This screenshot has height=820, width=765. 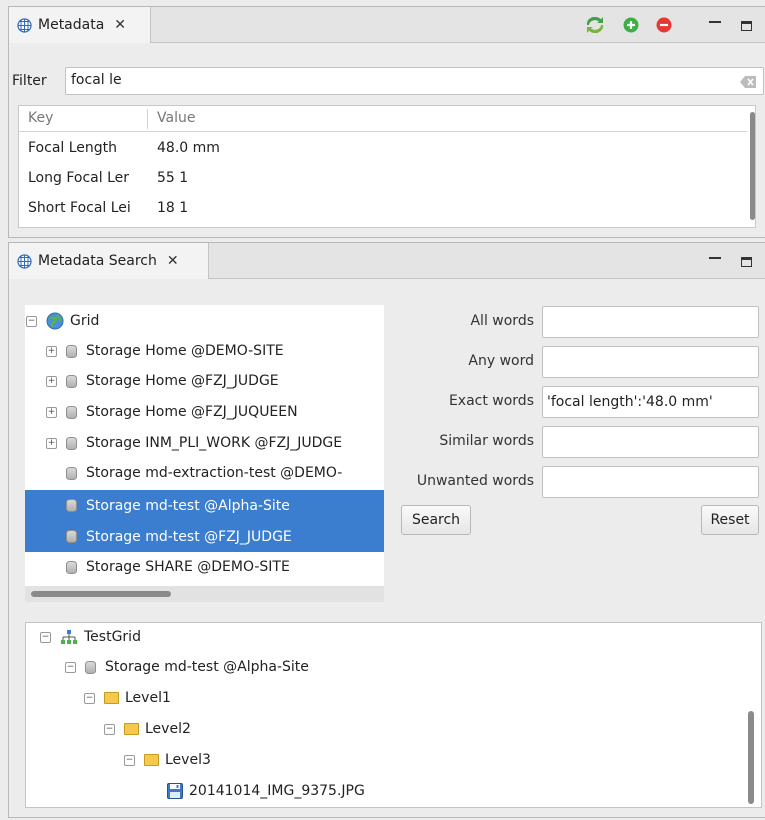 What do you see at coordinates (204, 567) in the screenshot?
I see `tree-item-storage: Storage SHARE @DEMO-SITE` at bounding box center [204, 567].